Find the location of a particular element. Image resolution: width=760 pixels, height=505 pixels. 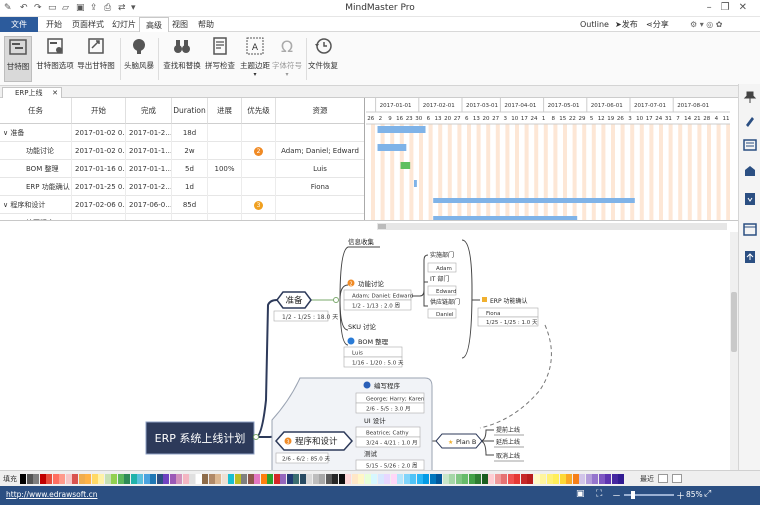

gantt-row: ∨ 准备 2017-01-02 0… 2017-01-2… 18d is located at coordinates (182, 133).